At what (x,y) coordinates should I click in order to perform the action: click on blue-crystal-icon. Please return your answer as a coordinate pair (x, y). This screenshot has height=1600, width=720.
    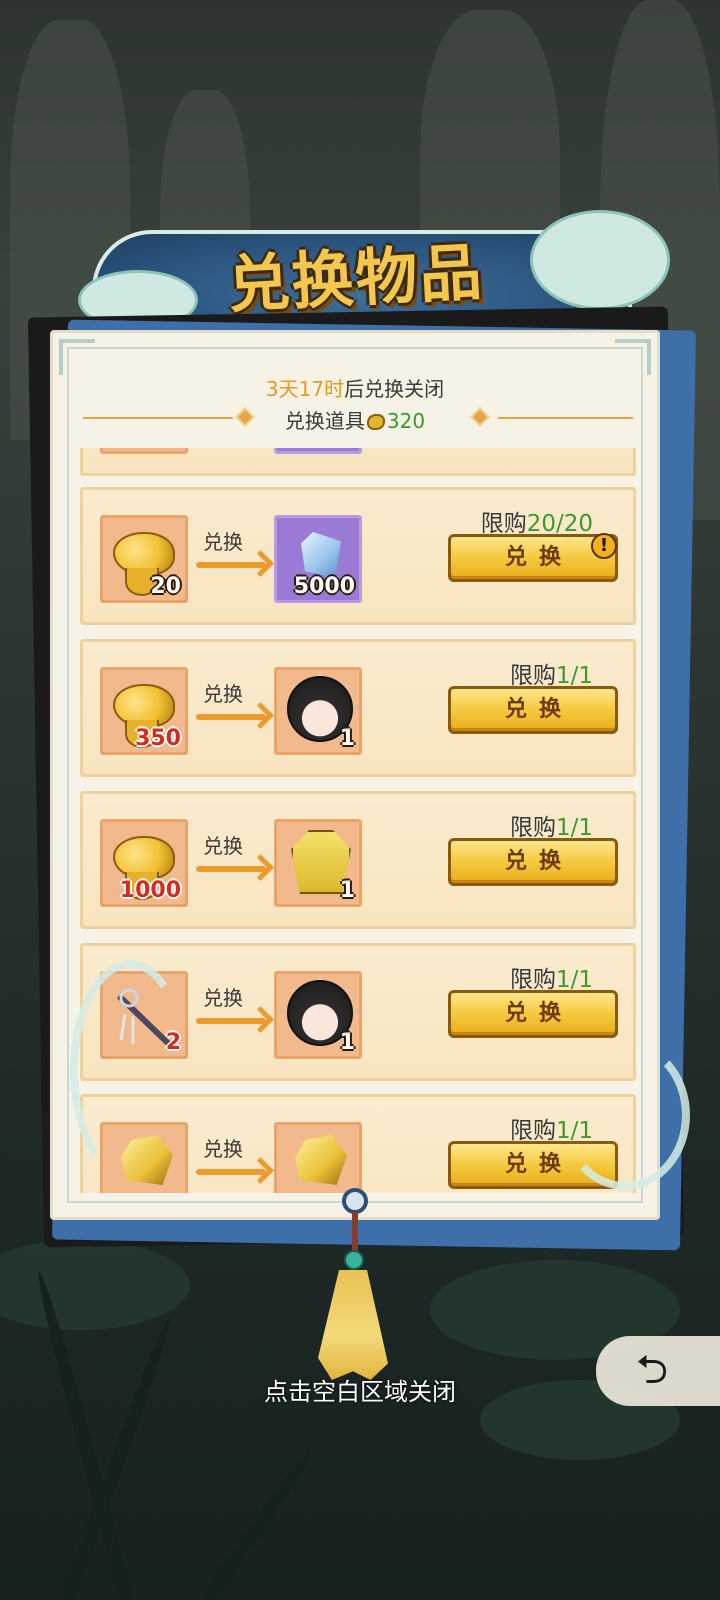
    Looking at the image, I should click on (321, 555).